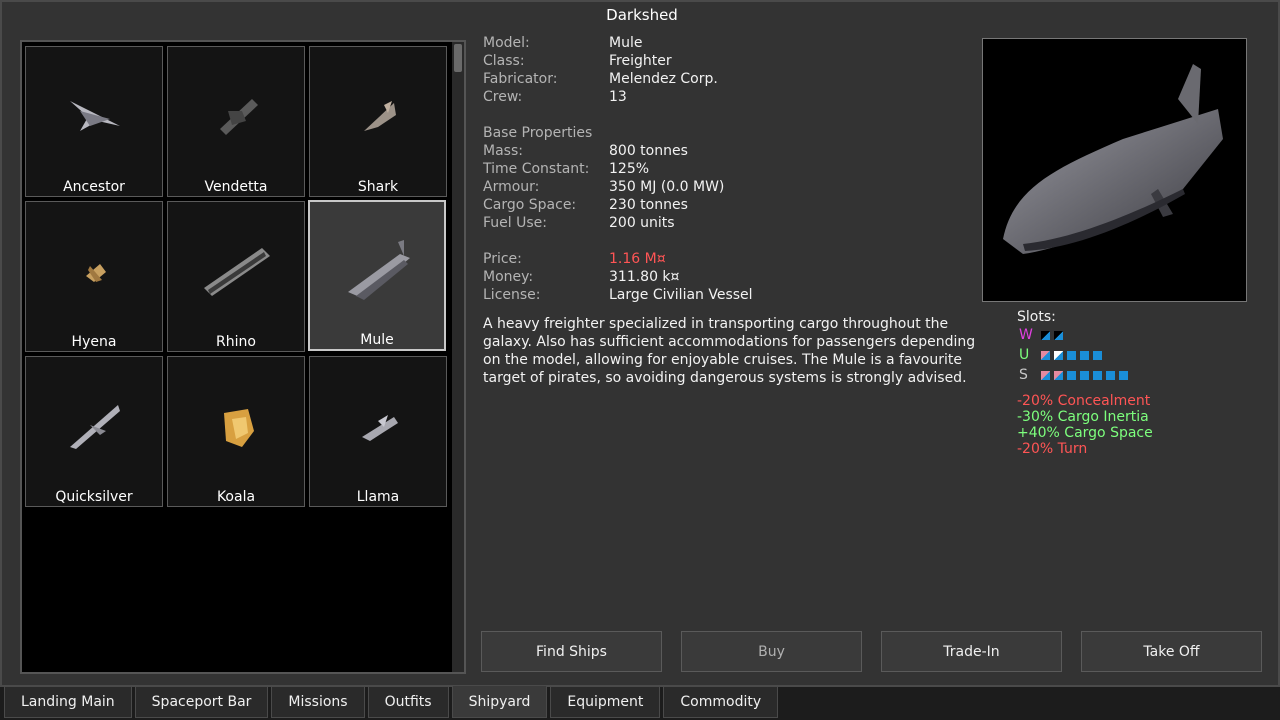  I want to click on utility-slots: U, so click(1138, 355).